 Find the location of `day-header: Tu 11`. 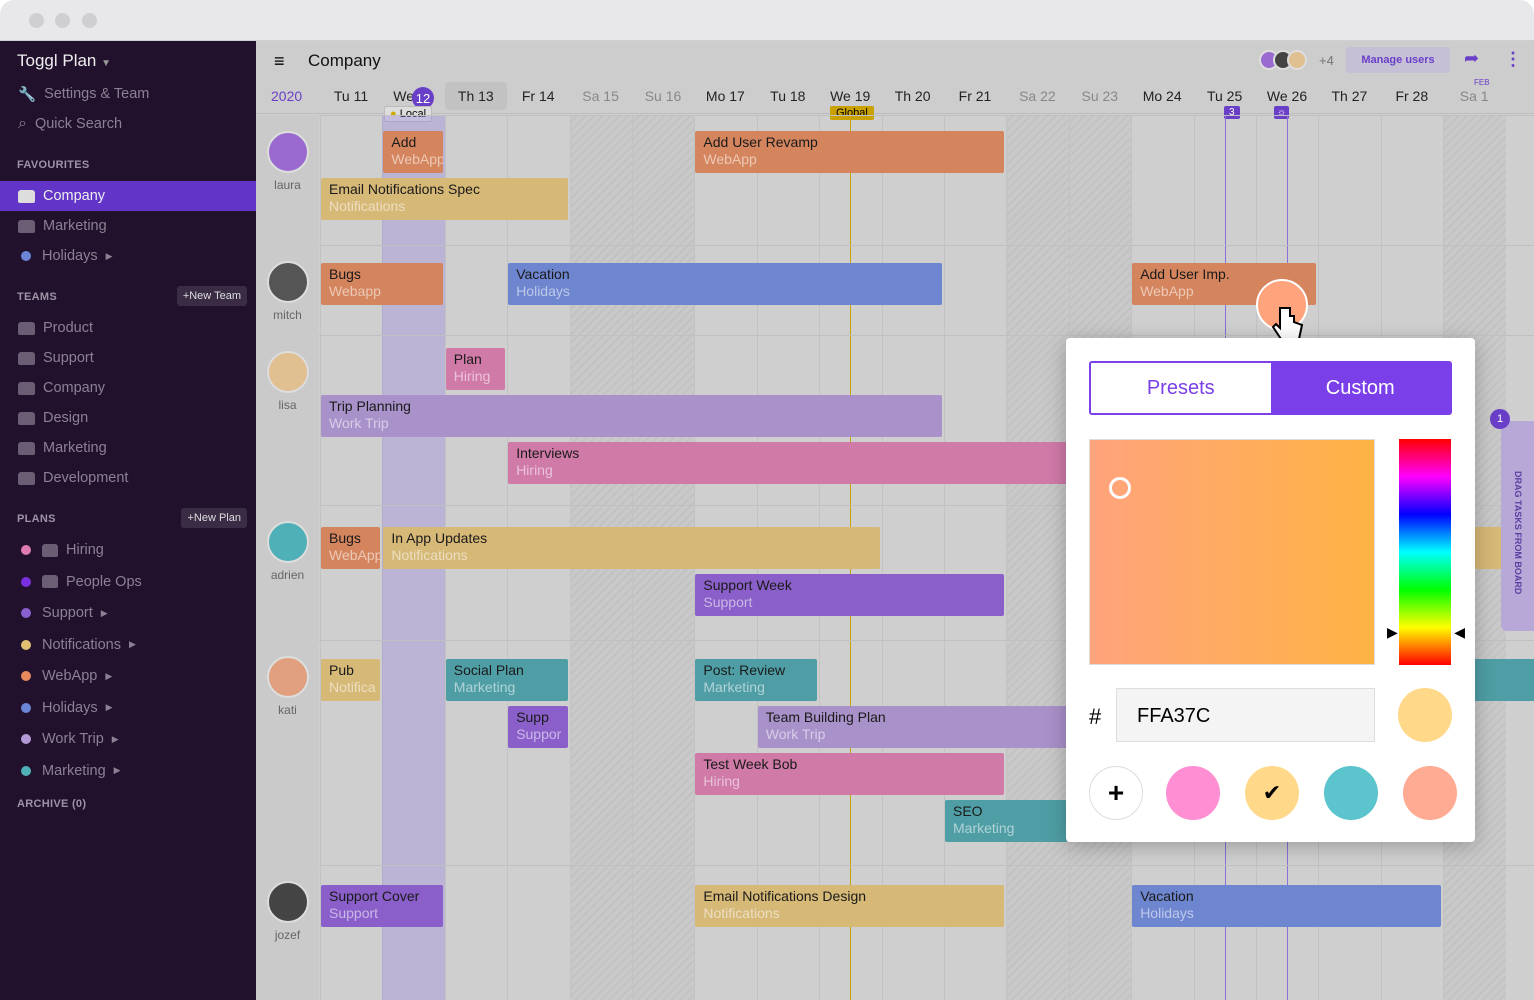

day-header: Tu 11 is located at coordinates (351, 96).